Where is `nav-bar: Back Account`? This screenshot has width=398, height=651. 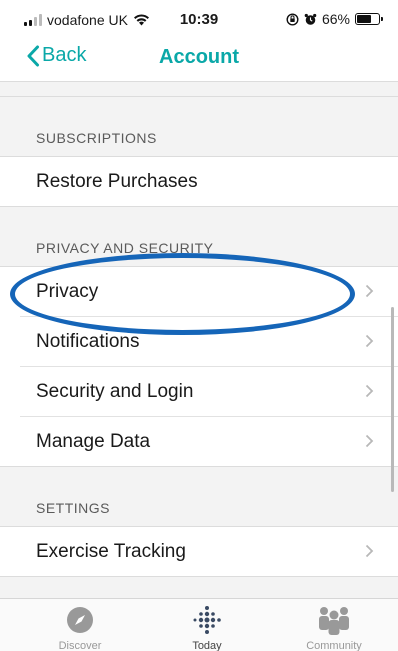 nav-bar: Back Account is located at coordinates (199, 59).